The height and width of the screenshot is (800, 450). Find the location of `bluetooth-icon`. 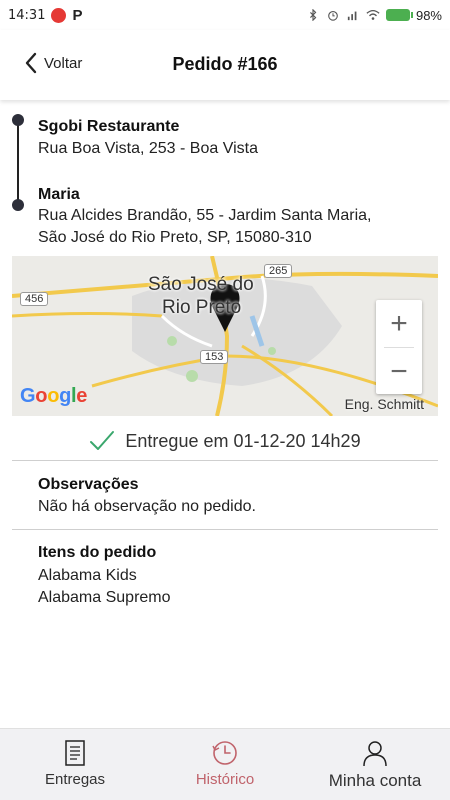

bluetooth-icon is located at coordinates (313, 15).